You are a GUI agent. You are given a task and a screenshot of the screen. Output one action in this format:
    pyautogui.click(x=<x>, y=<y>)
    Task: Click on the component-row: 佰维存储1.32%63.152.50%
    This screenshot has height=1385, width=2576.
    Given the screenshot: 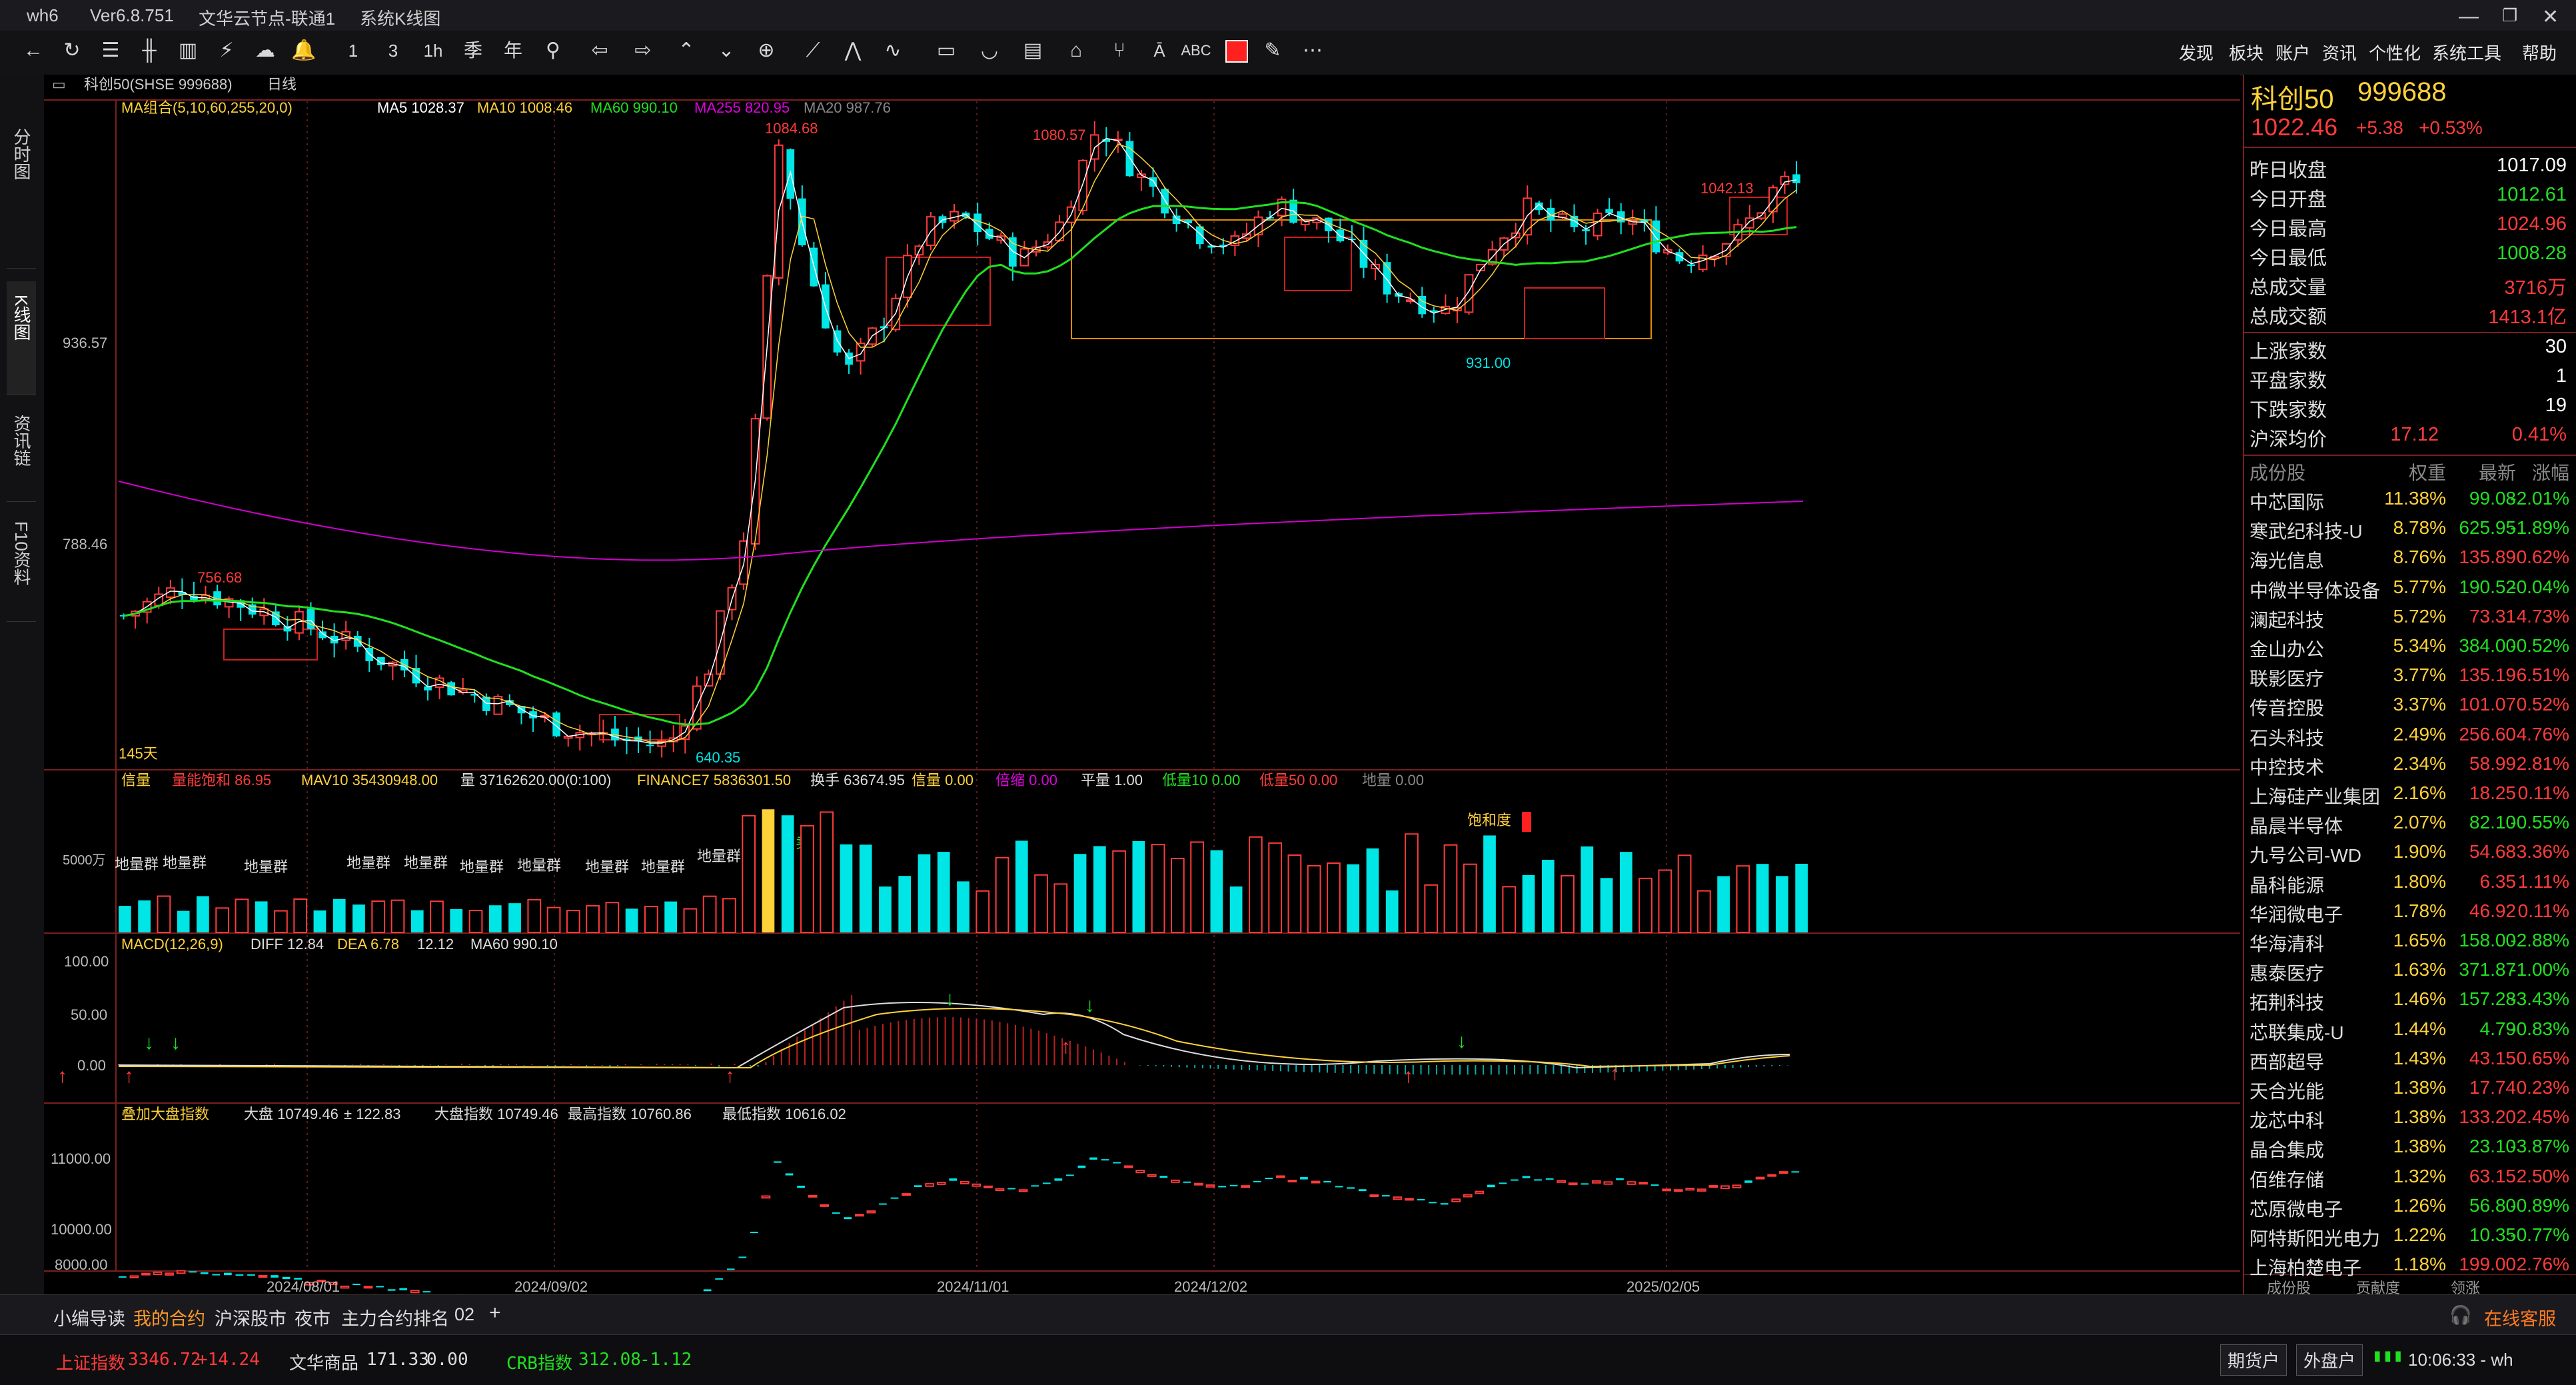 What is the action you would take?
    pyautogui.click(x=2411, y=1180)
    